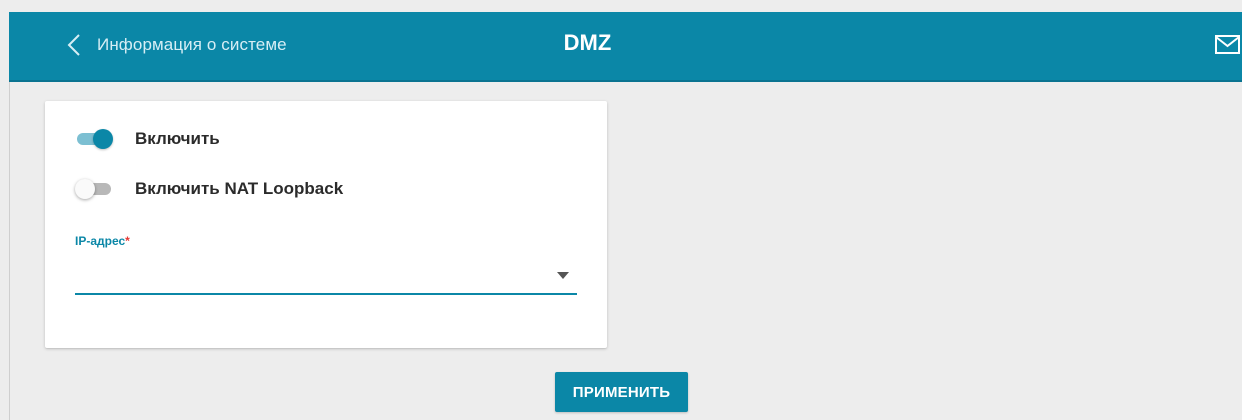 This screenshot has height=420, width=1242. Describe the element at coordinates (177, 138) in the screenshot. I see `enable-toggle-label: Включить` at that location.